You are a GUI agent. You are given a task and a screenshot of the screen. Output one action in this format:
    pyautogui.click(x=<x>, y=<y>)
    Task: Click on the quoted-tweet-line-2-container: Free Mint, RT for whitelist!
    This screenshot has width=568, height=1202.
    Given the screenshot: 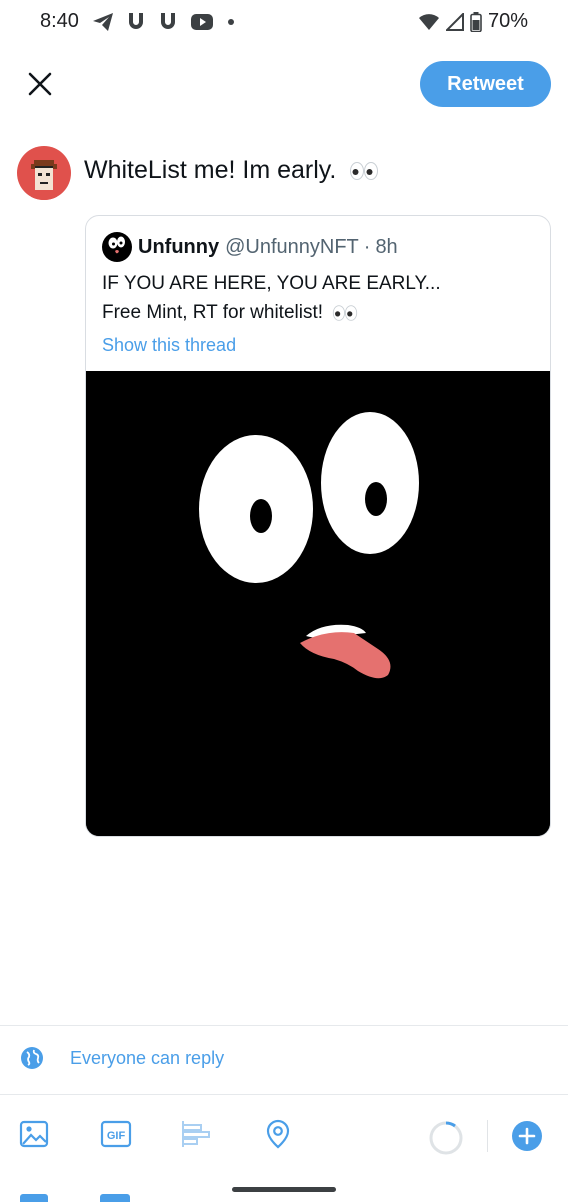 What is the action you would take?
    pyautogui.click(x=230, y=313)
    